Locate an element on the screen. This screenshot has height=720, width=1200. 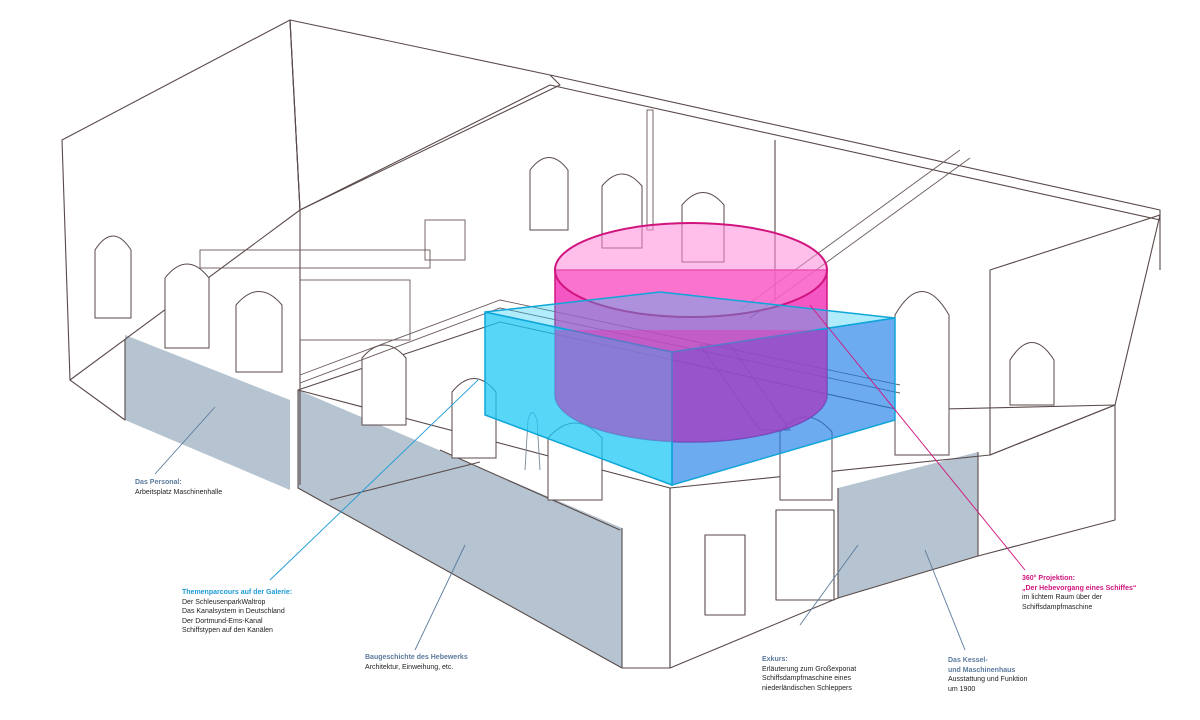
floor-zone-right is located at coordinates (908, 525).